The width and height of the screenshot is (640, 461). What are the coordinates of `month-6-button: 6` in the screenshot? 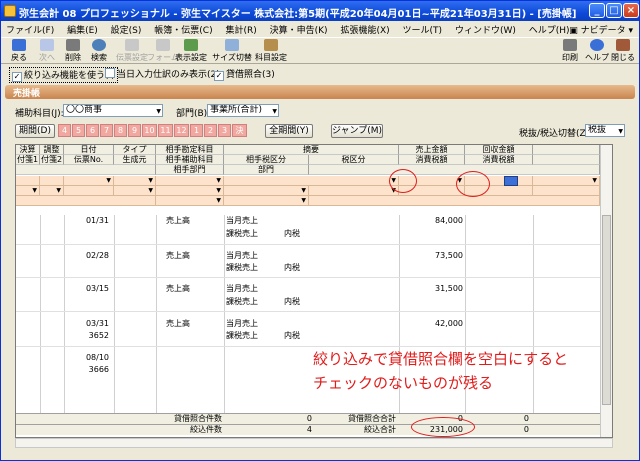 It's located at (92, 130).